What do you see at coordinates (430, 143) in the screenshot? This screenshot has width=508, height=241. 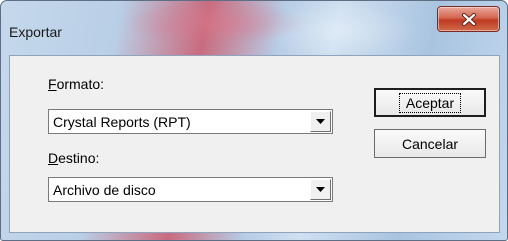 I see `cancel-button: Cancelar` at bounding box center [430, 143].